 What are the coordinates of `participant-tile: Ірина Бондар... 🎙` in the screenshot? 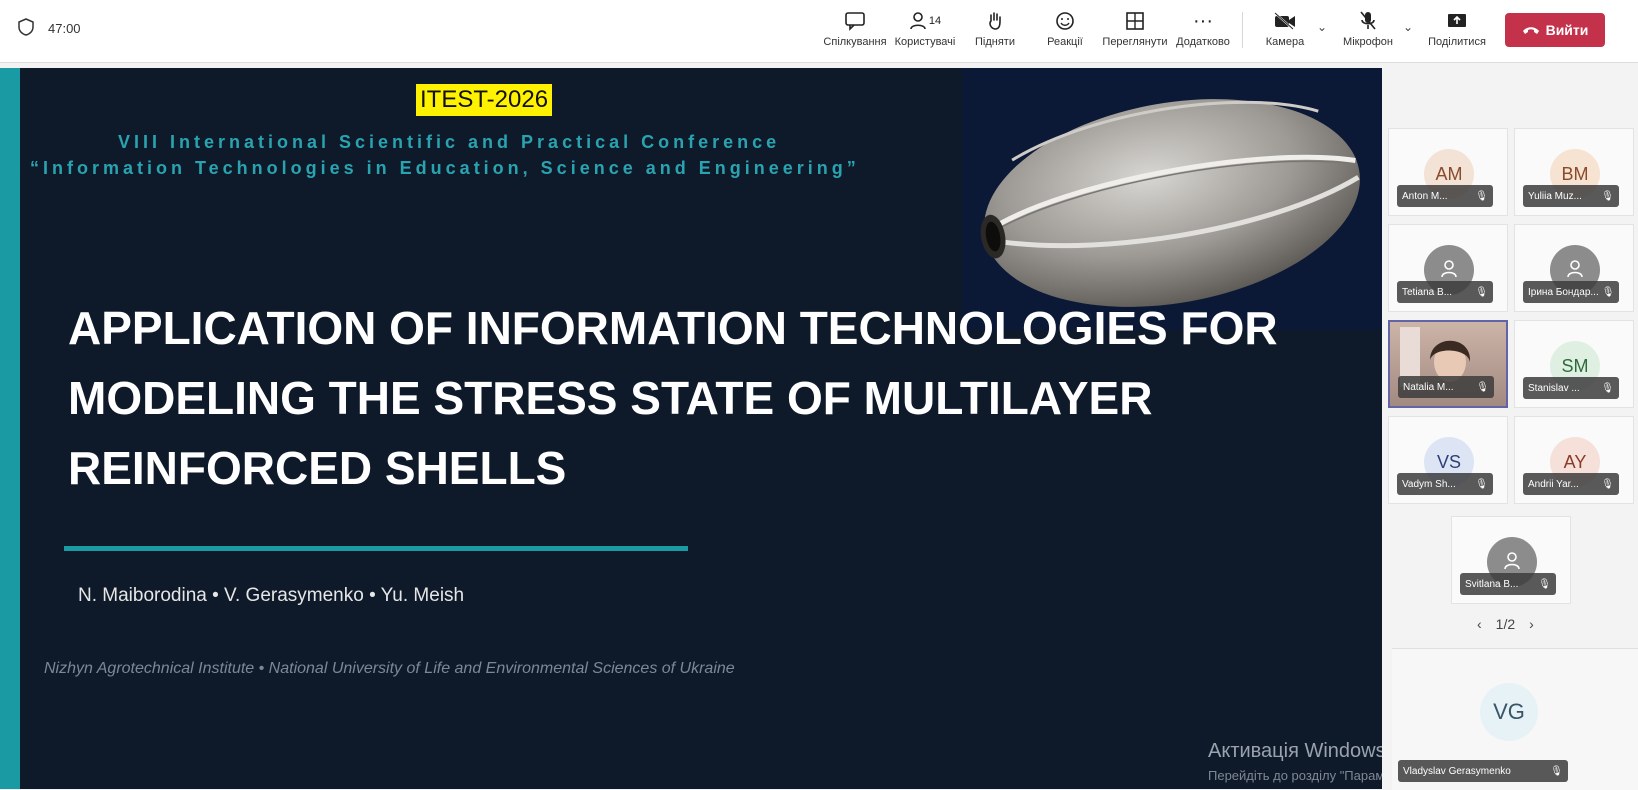 It's located at (1574, 268).